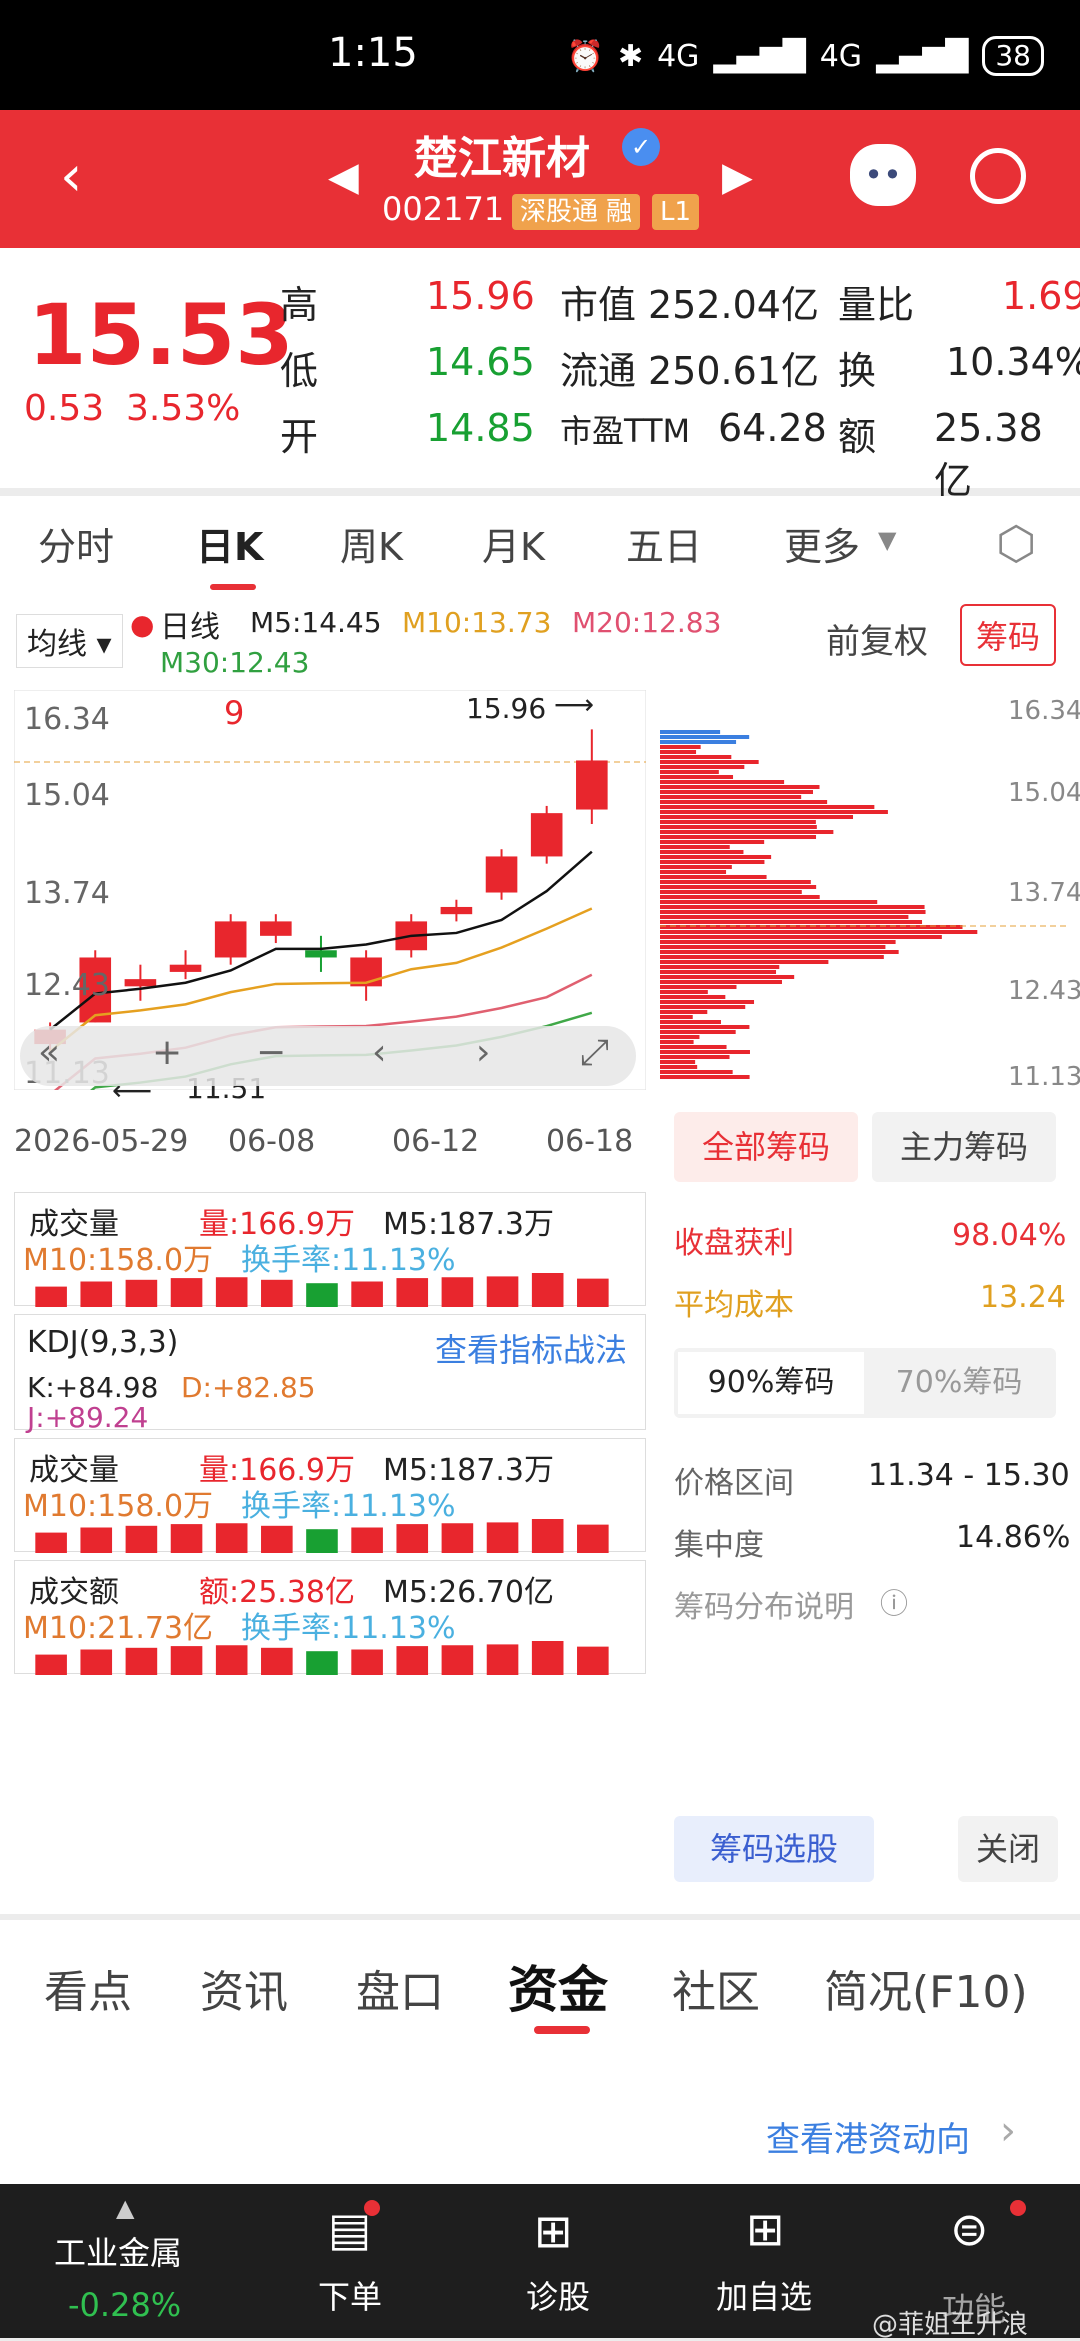 This screenshot has width=1080, height=2341. What do you see at coordinates (102, 1342) in the screenshot?
I see `kdj-title: KDJ(9,3,3)` at bounding box center [102, 1342].